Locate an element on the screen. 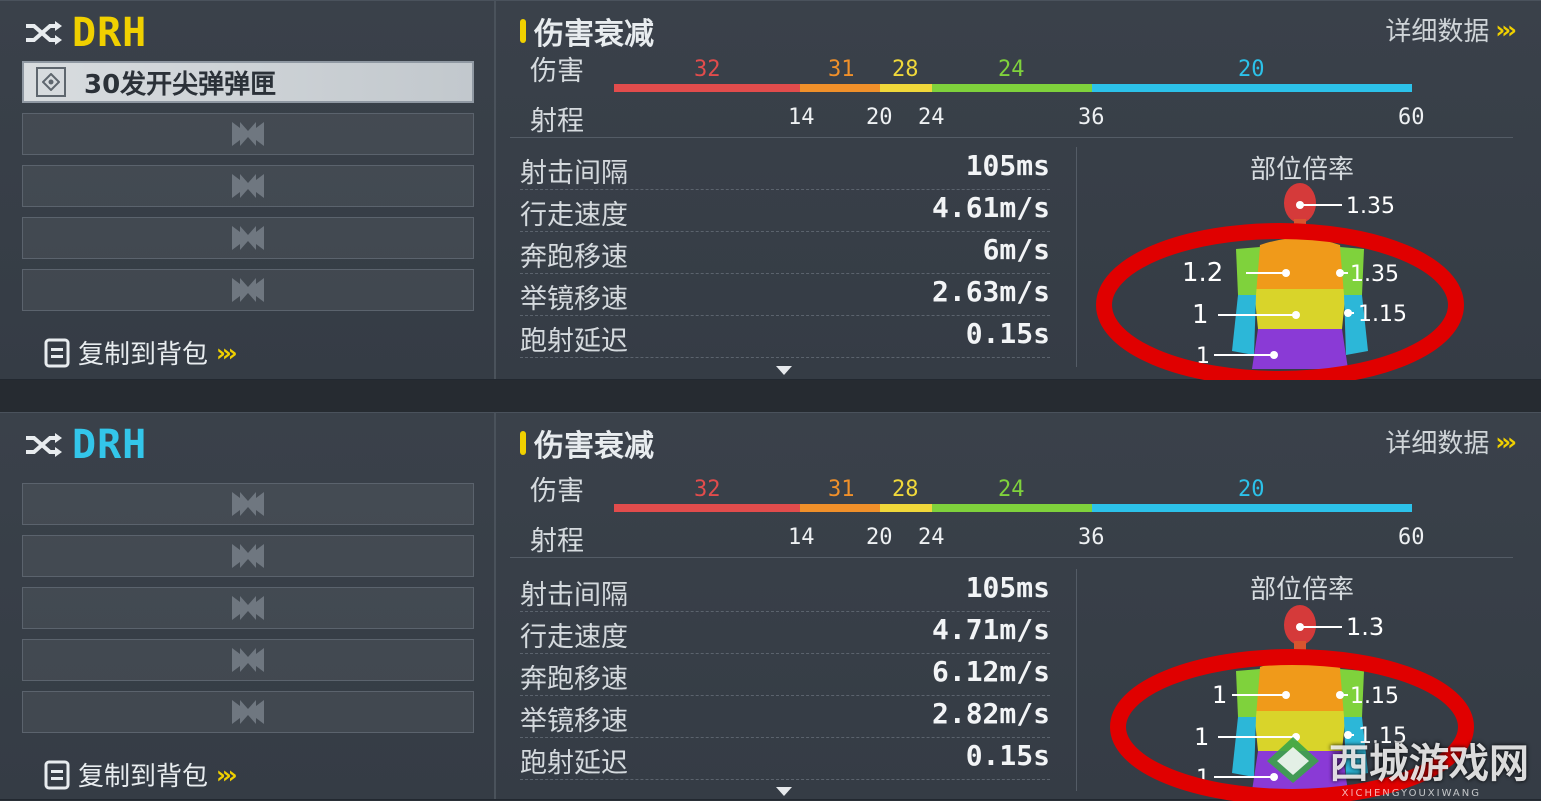 The height and width of the screenshot is (801, 1541). chest-multiplier: 1 is located at coordinates (1219, 695).